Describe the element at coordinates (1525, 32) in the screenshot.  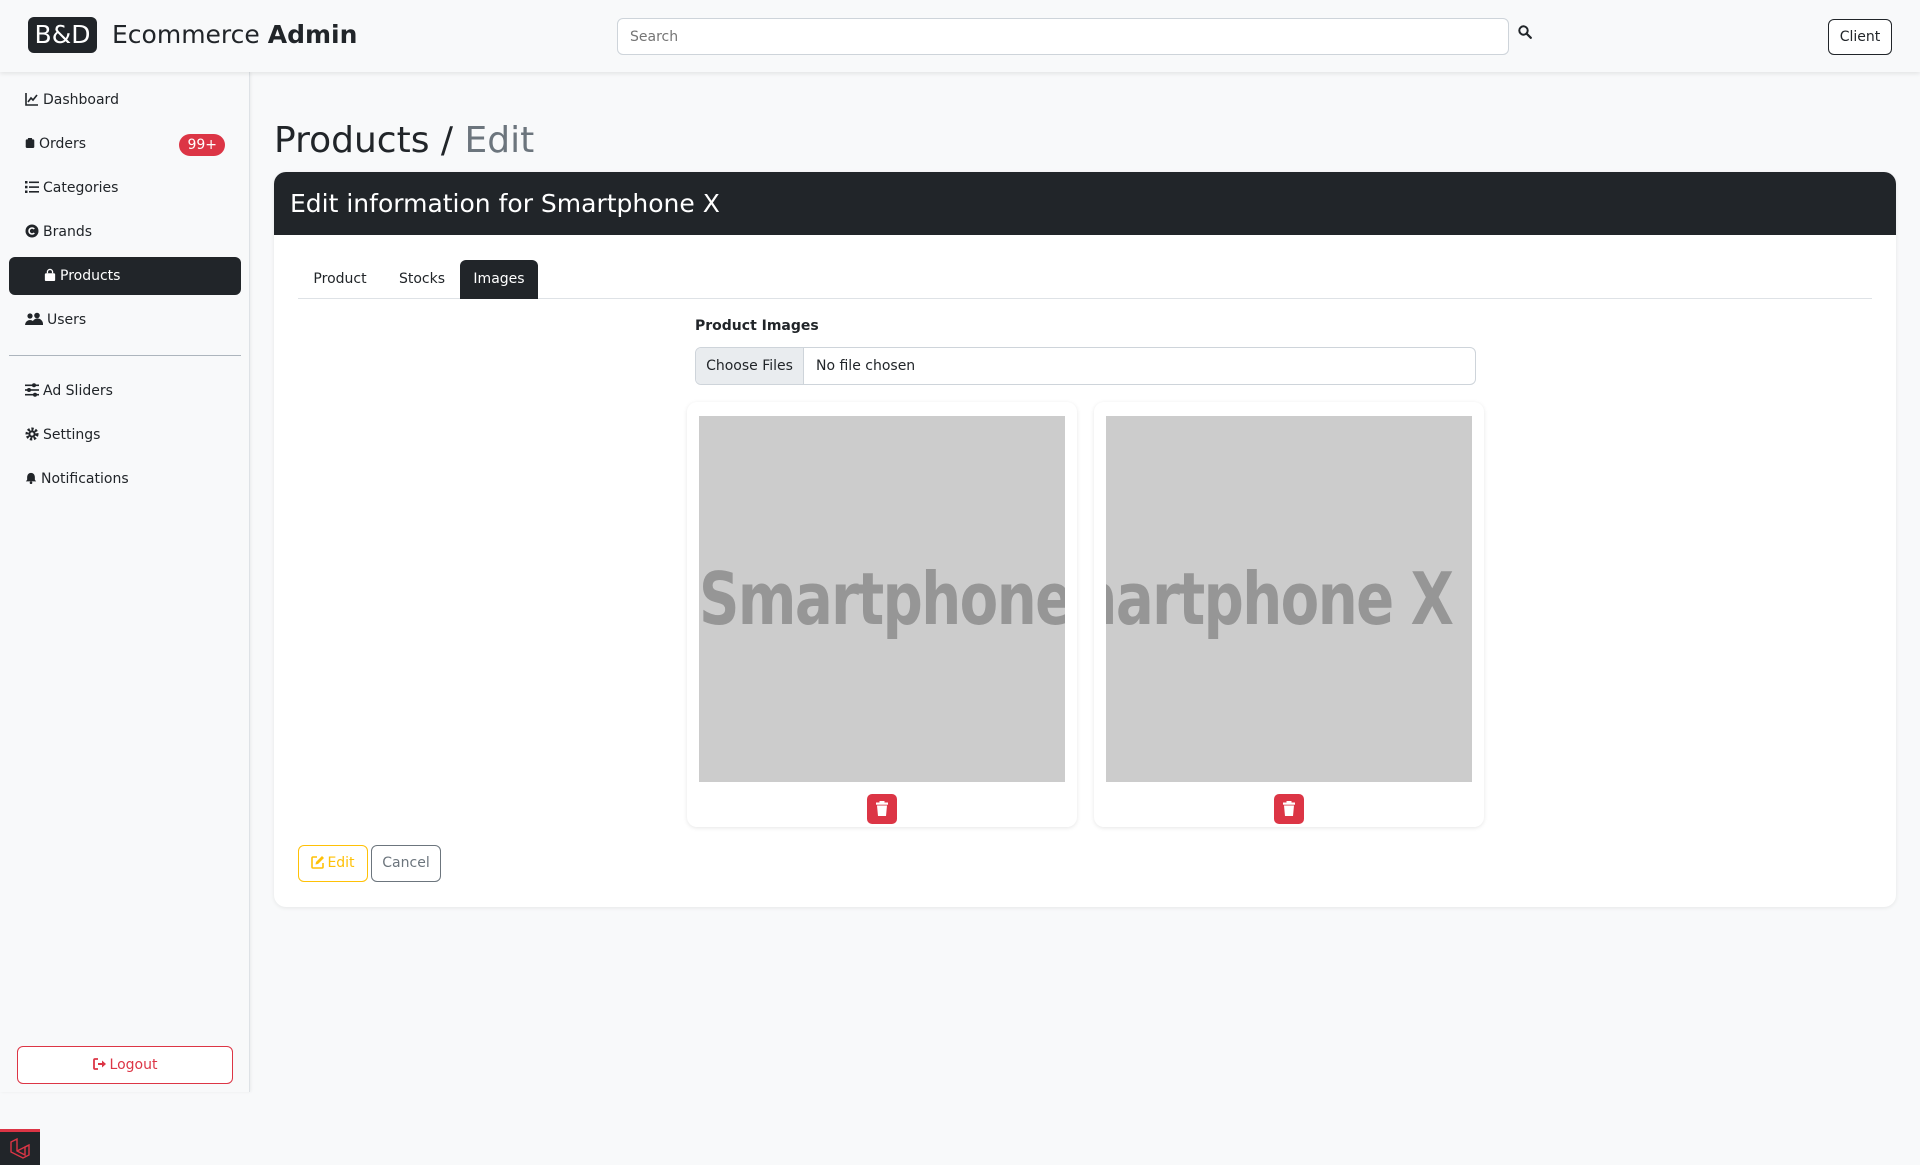
I see `search-icon` at that location.